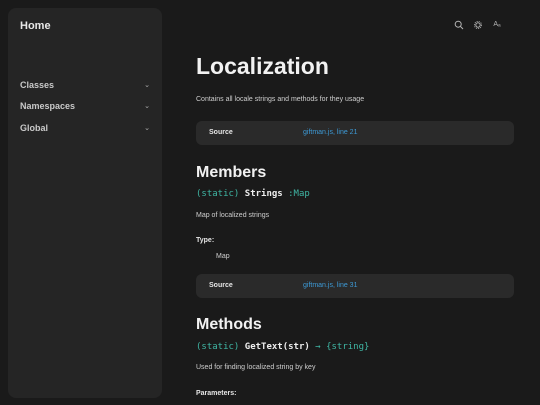  What do you see at coordinates (330, 285) in the screenshot?
I see `source-link: giftman.js, line 31` at bounding box center [330, 285].